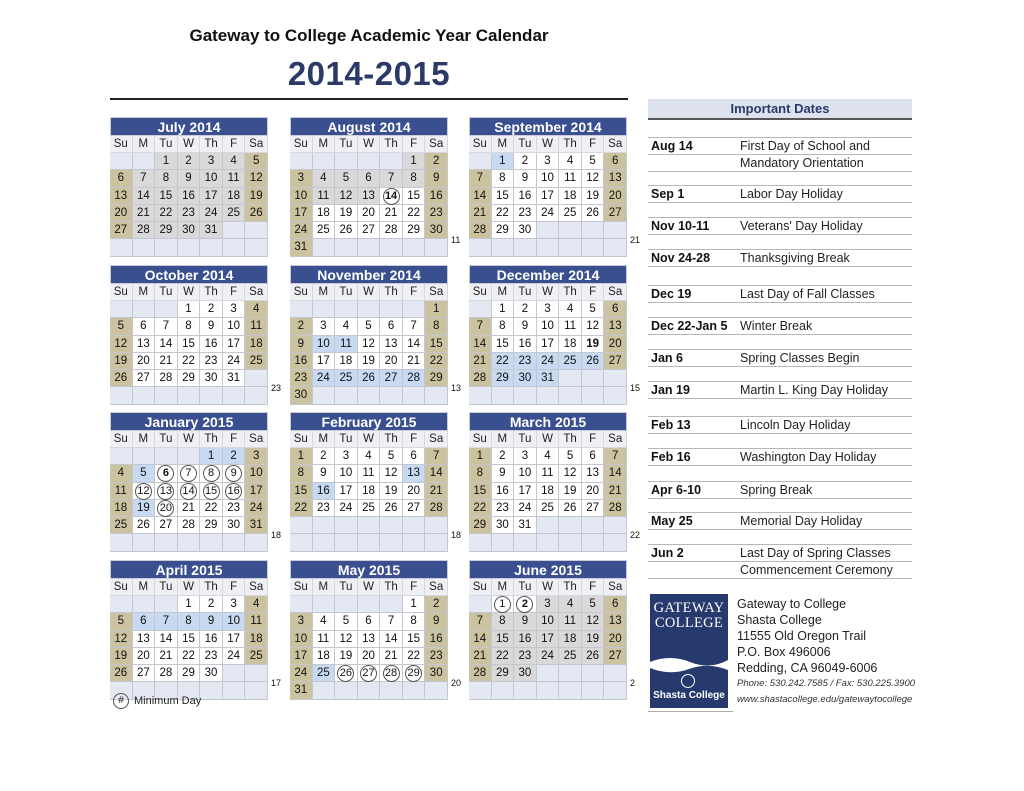 The height and width of the screenshot is (791, 1024). Describe the element at coordinates (593, 361) in the screenshot. I see `day-cell: 26` at that location.